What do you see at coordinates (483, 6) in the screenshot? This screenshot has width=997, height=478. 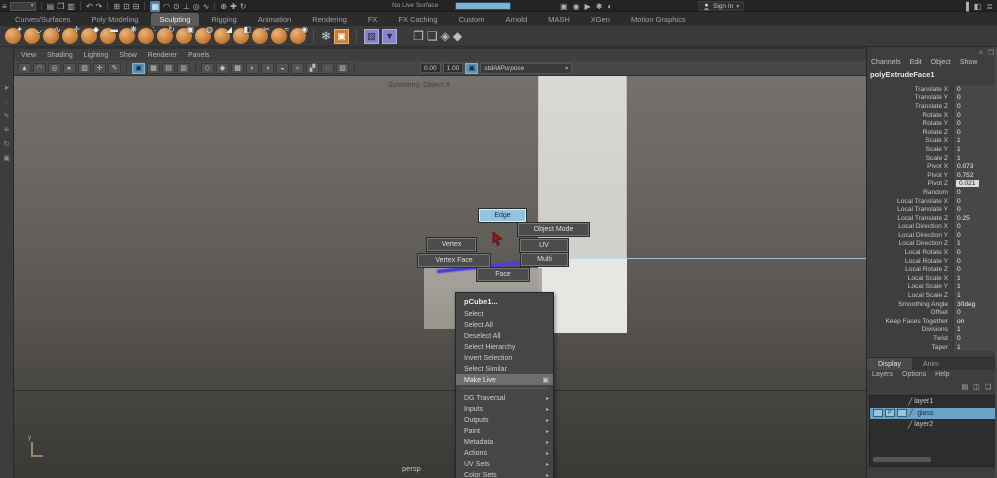 I see `selection-input` at bounding box center [483, 6].